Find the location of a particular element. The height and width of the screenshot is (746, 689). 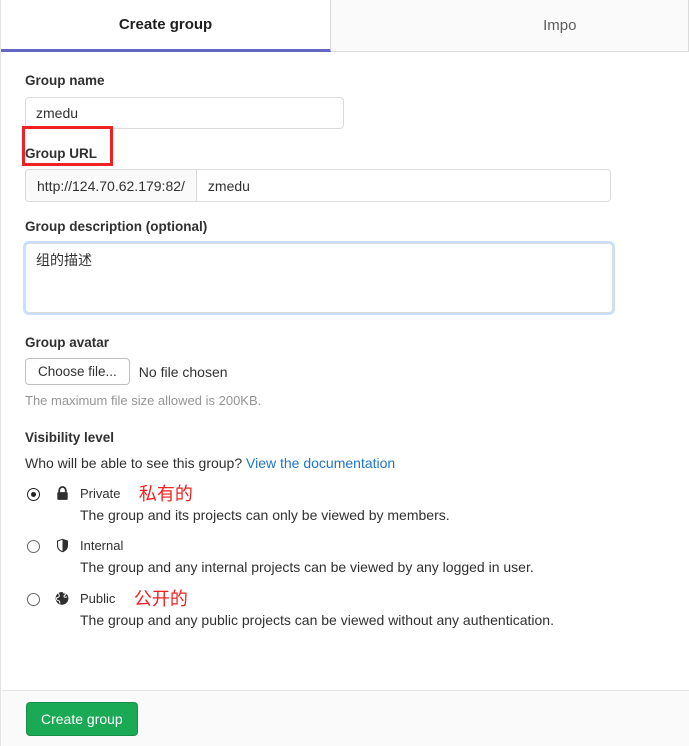

lock-icon is located at coordinates (62, 494).